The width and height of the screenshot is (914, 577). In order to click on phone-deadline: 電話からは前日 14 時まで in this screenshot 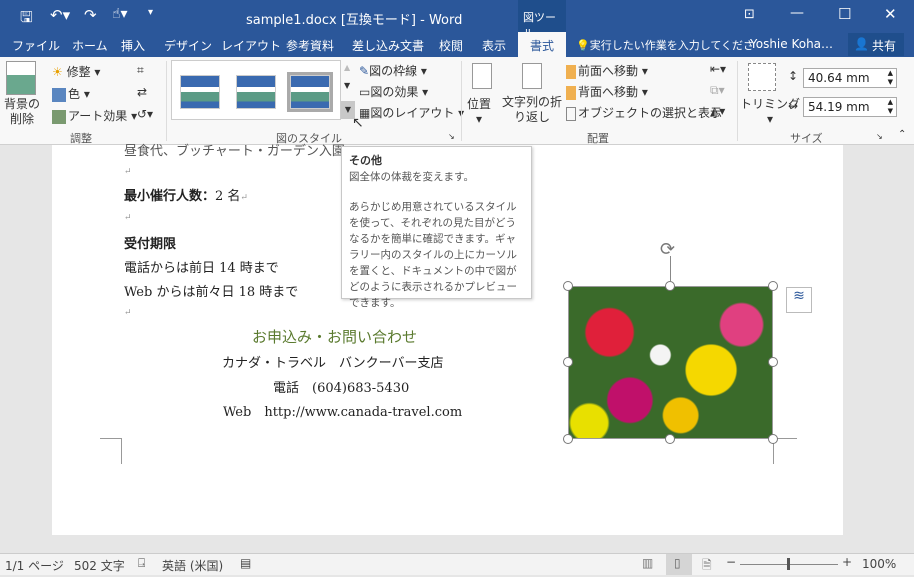, I will do `click(201, 268)`.